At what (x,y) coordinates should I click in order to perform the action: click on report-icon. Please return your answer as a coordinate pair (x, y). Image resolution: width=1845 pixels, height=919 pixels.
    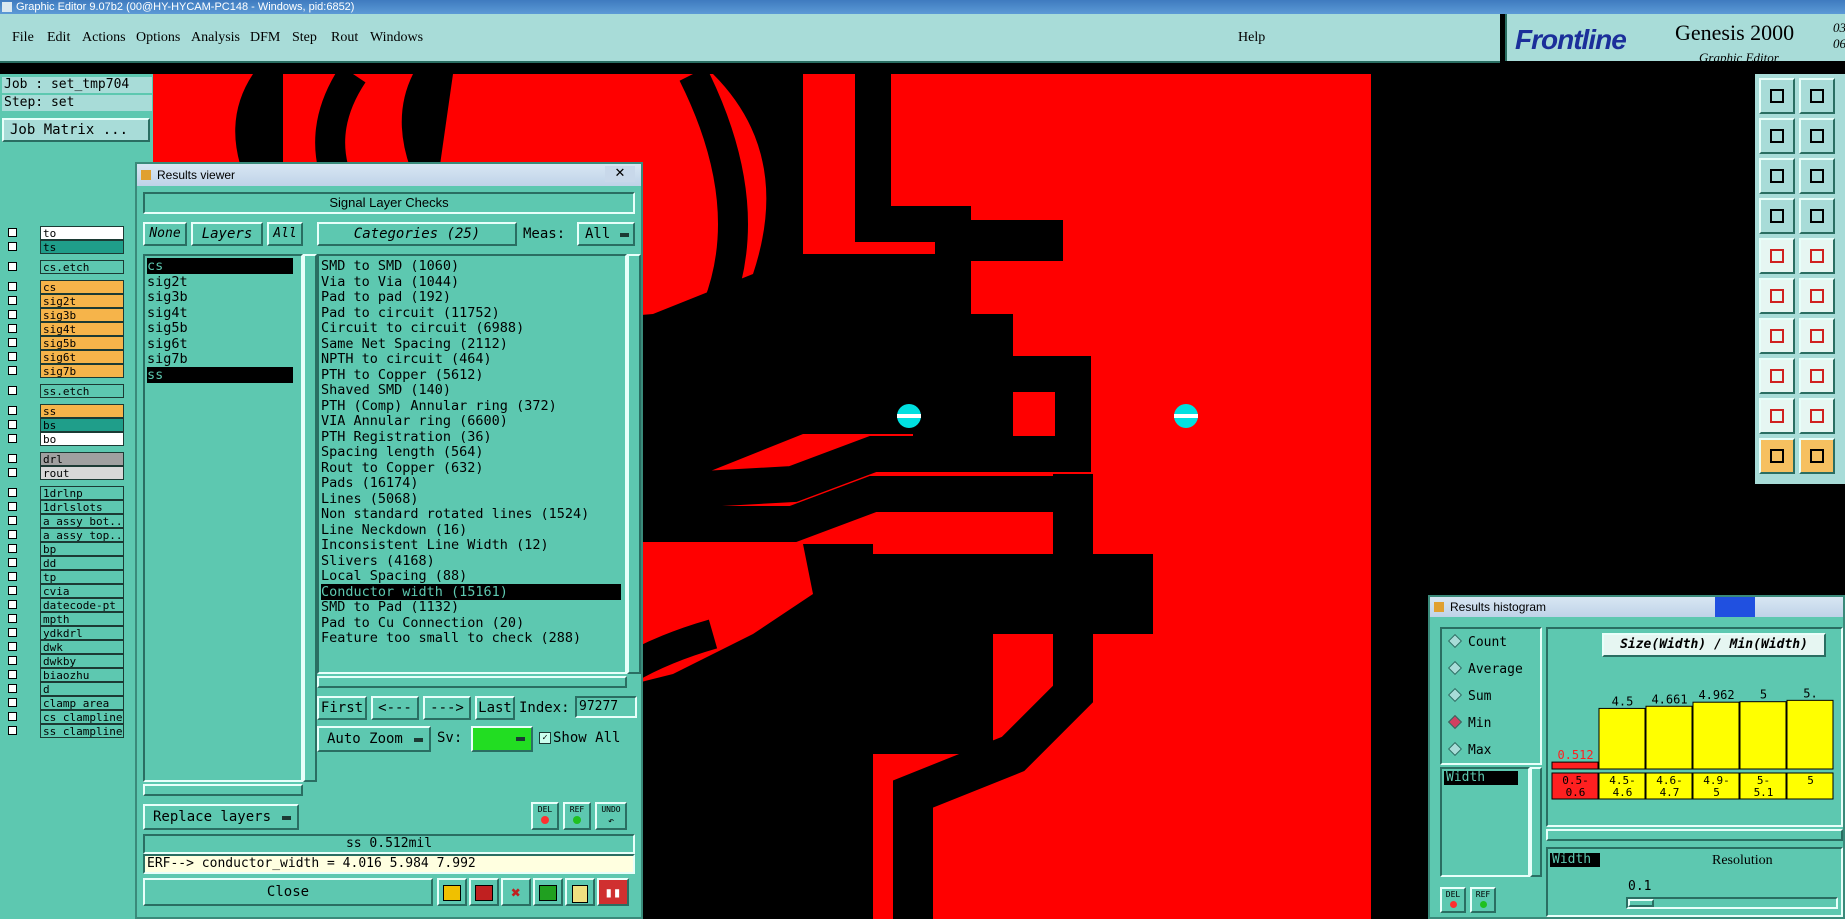
    Looking at the image, I should click on (580, 892).